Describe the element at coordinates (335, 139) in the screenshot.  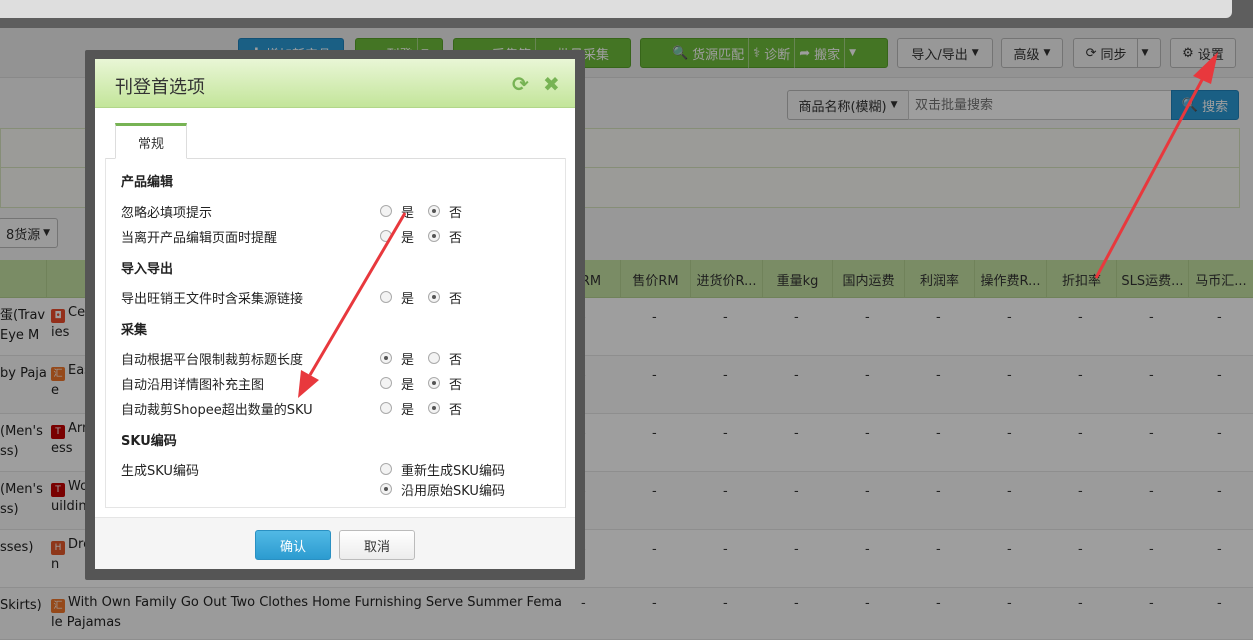
I see `tab-strip: 常规` at that location.